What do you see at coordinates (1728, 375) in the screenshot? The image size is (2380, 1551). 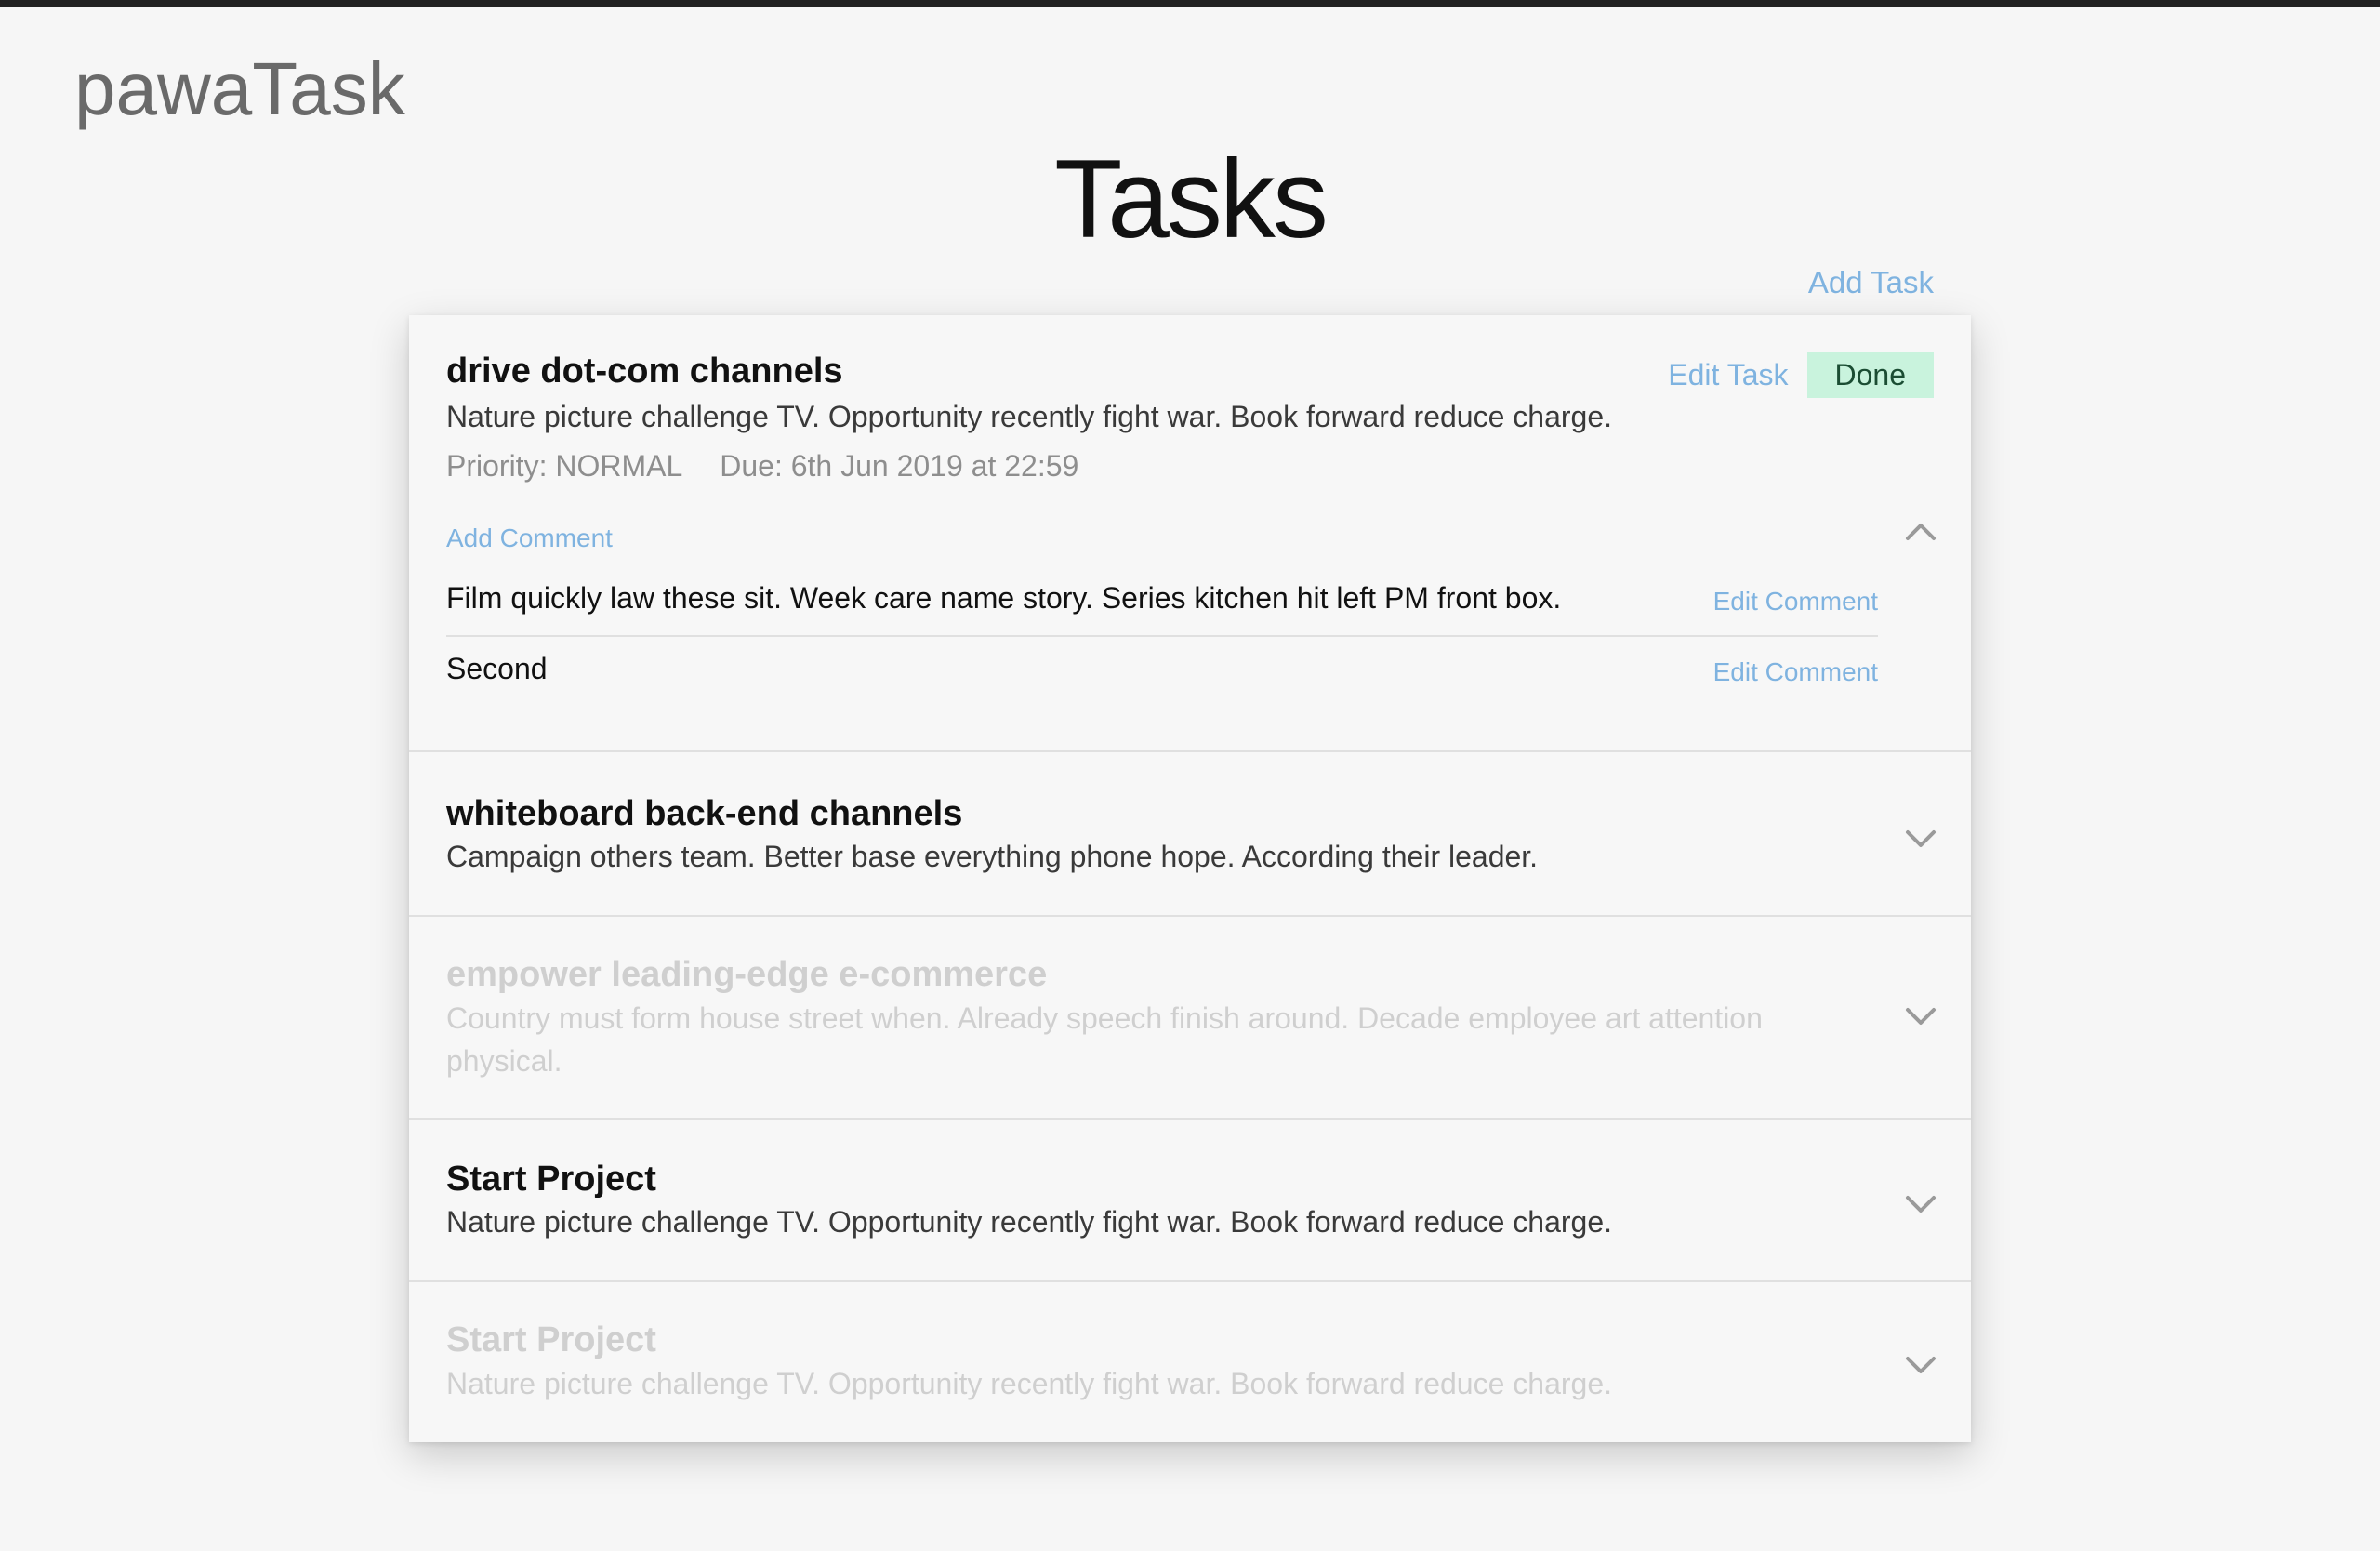 I see `edit-task-button: Edit Task` at bounding box center [1728, 375].